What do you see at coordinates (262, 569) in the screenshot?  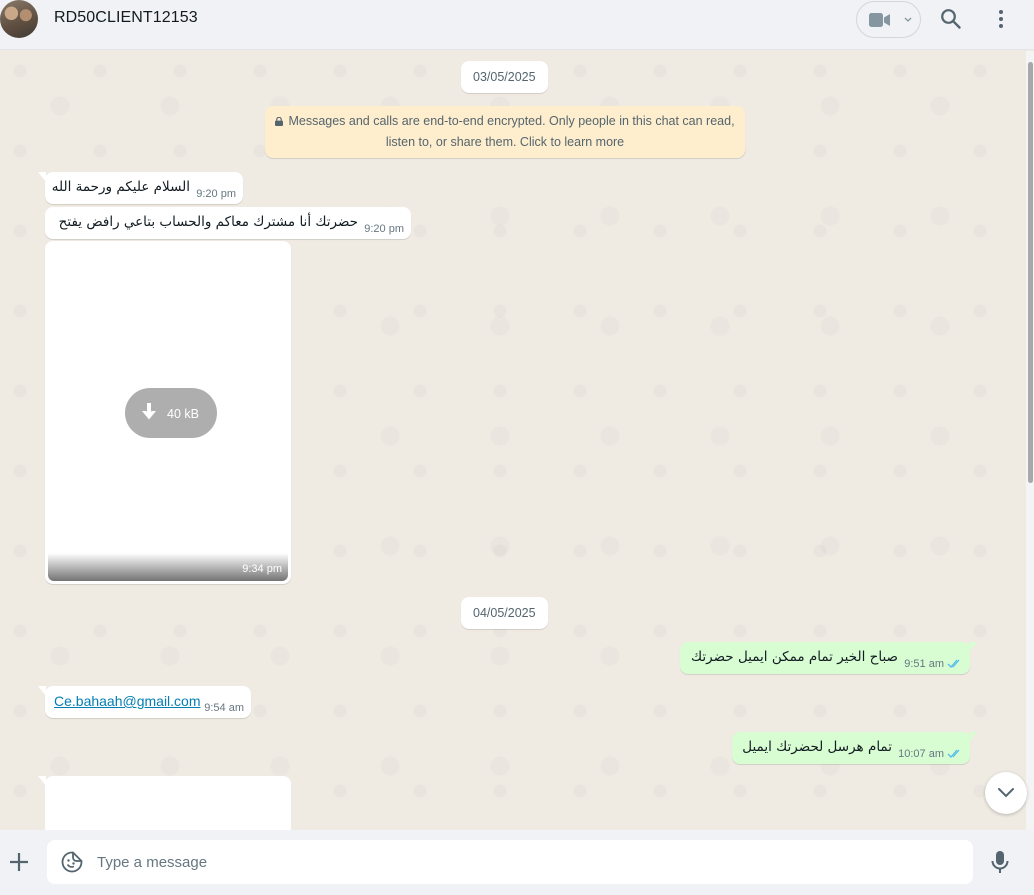 I see `message-time: 9:34 pm` at bounding box center [262, 569].